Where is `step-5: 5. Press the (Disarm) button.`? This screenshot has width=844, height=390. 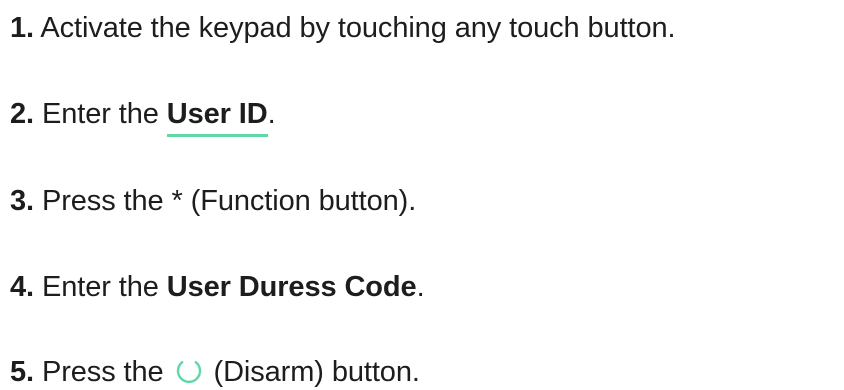
step-5: 5. Press the (Disarm) button. is located at coordinates (215, 372).